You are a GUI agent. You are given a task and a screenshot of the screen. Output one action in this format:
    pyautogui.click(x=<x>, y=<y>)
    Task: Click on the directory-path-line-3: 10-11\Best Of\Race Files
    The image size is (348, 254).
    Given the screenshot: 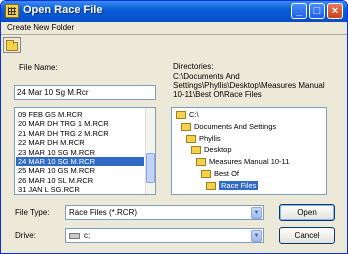 What is the action you would take?
    pyautogui.click(x=217, y=94)
    